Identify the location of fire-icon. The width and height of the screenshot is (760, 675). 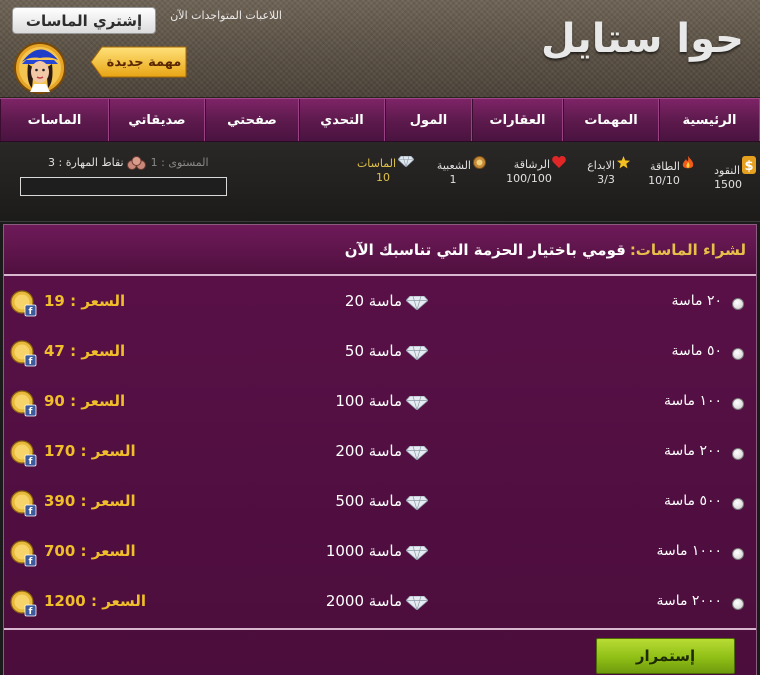
(688, 162).